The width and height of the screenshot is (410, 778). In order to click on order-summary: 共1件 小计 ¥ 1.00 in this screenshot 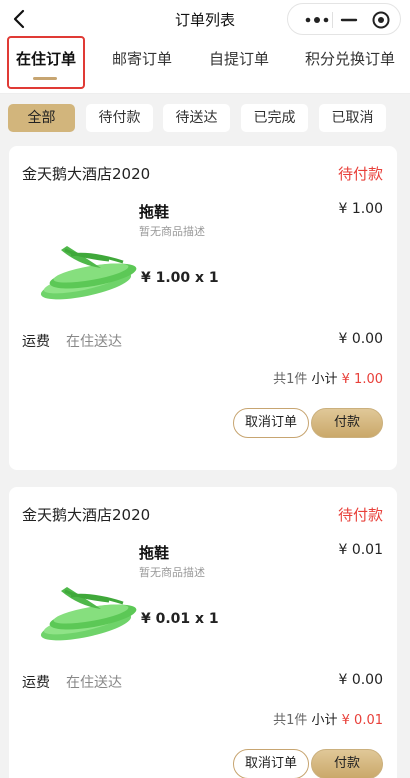, I will do `click(328, 377)`.